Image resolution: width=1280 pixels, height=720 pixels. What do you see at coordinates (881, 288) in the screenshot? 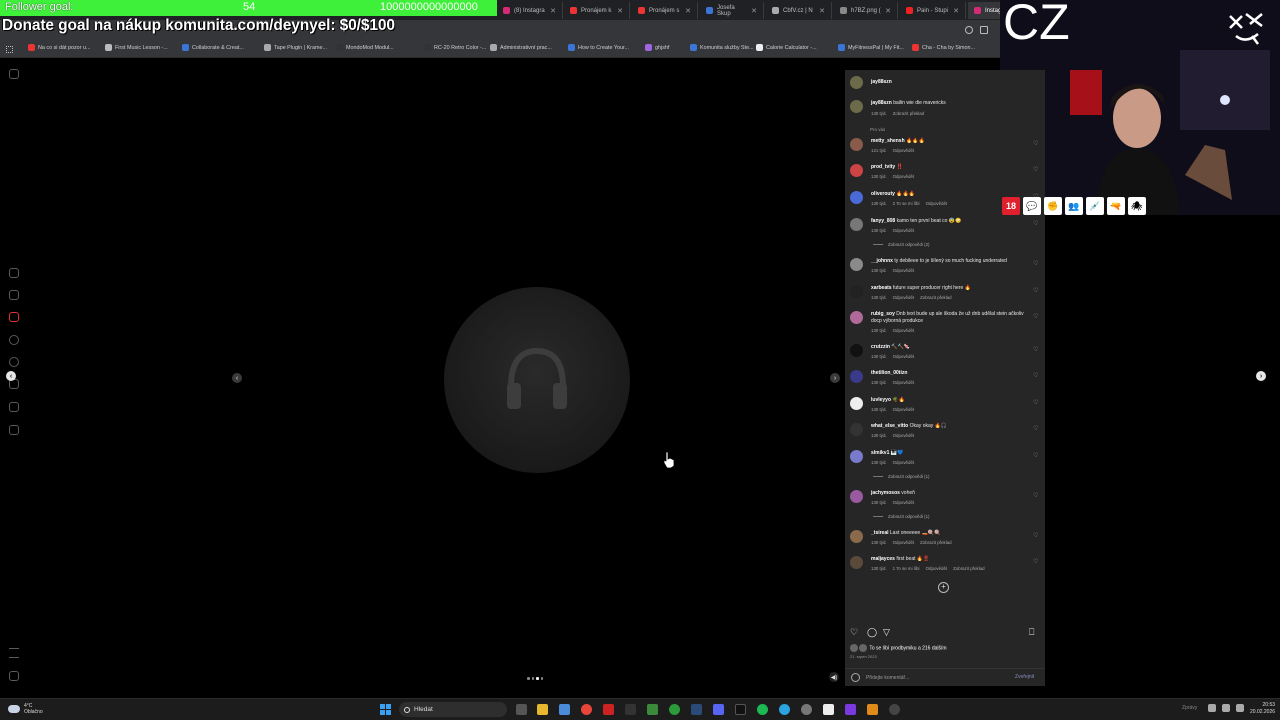
I see `comment-username: xarbeats` at bounding box center [881, 288].